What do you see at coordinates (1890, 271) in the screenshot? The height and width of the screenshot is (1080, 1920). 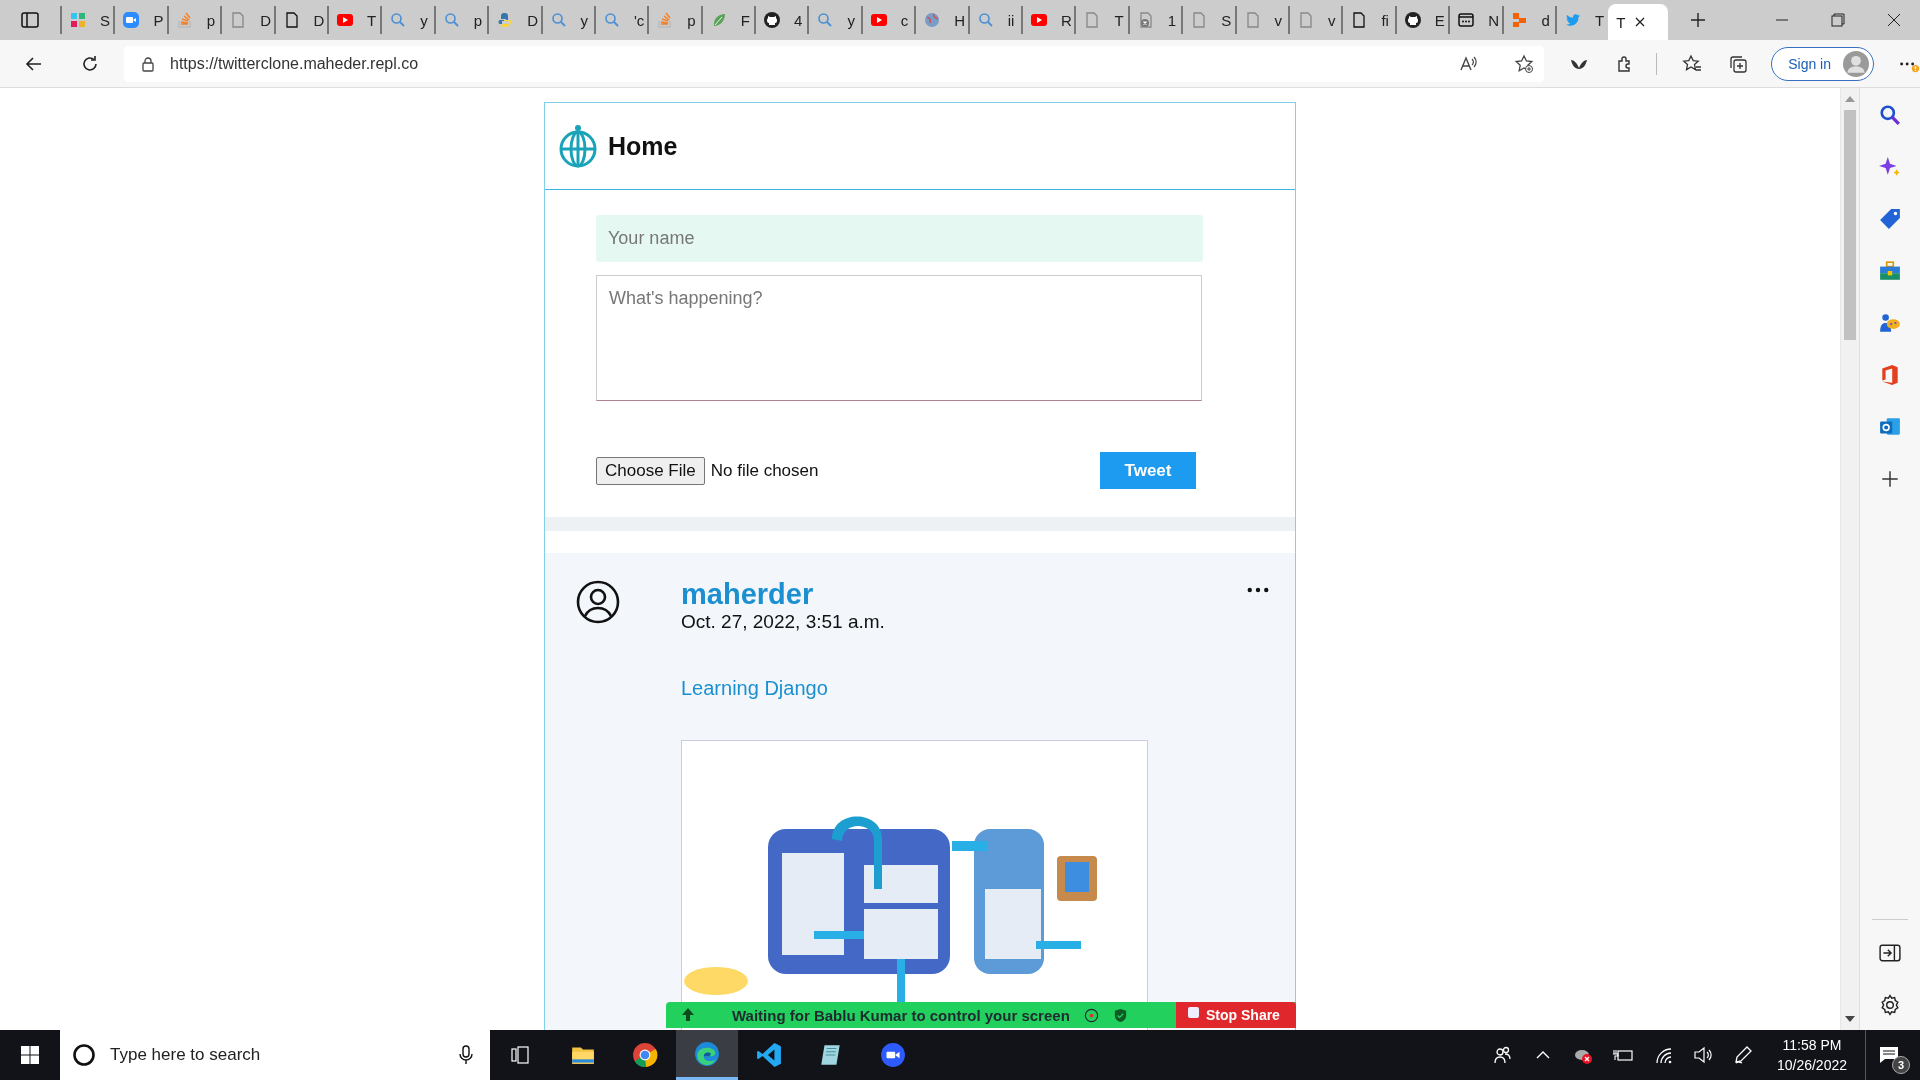 I see `briefcase-icon` at bounding box center [1890, 271].